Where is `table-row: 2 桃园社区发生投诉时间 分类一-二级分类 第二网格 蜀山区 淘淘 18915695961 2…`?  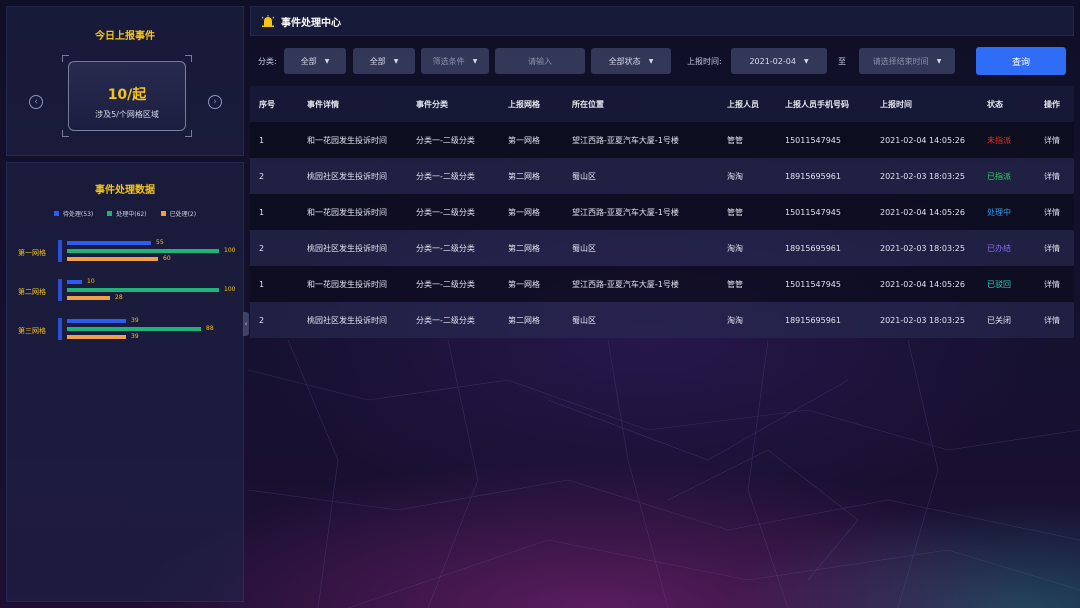
table-row: 2 桃园社区发生投诉时间 分类一-二级分类 第二网格 蜀山区 淘淘 18915695961 2… is located at coordinates (662, 320).